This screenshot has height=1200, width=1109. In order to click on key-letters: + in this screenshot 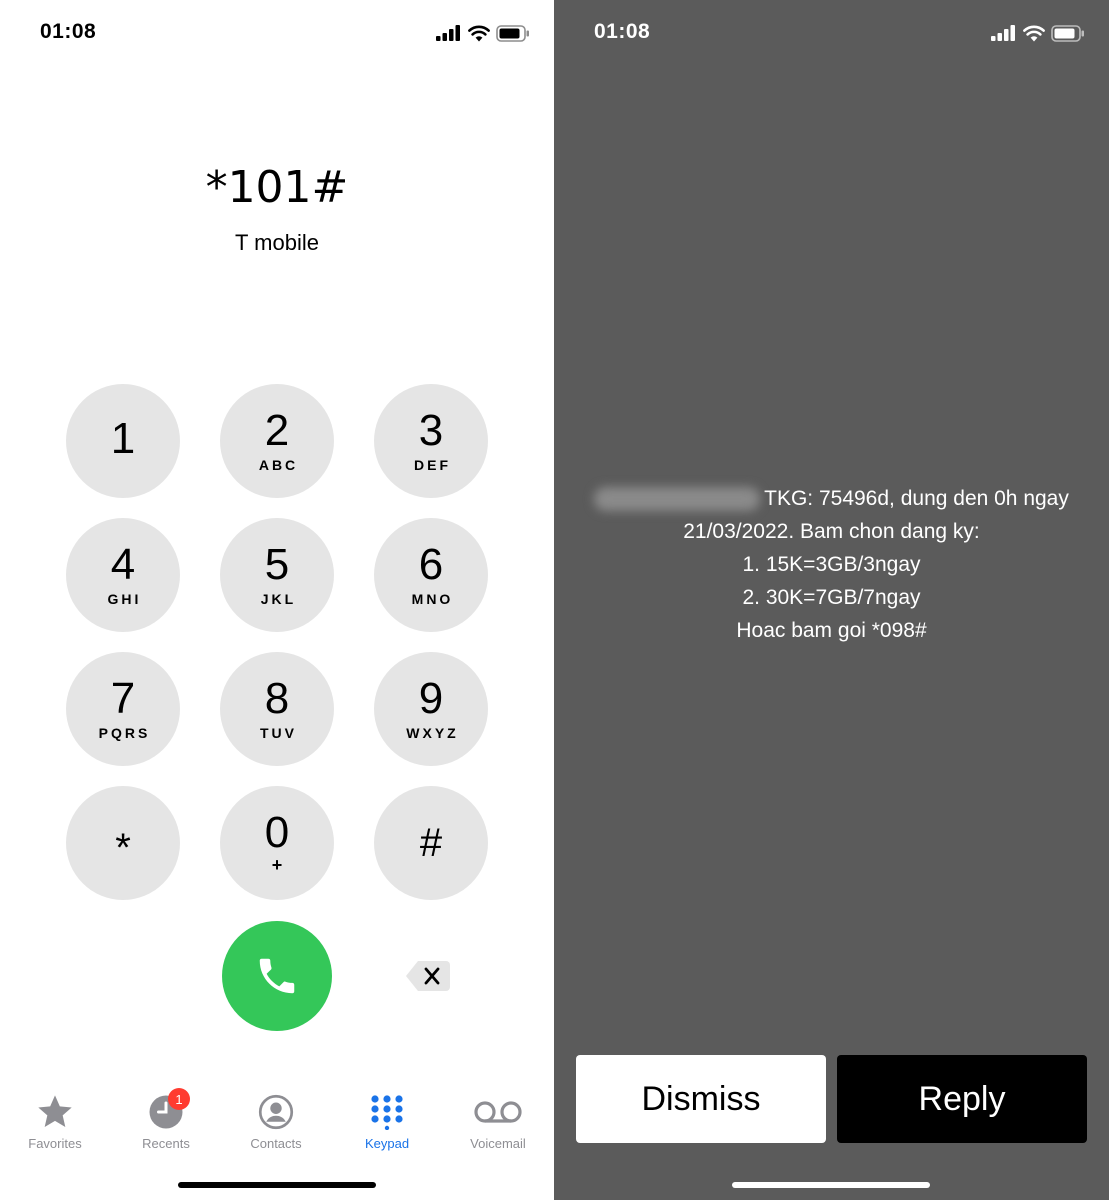, I will do `click(277, 864)`.